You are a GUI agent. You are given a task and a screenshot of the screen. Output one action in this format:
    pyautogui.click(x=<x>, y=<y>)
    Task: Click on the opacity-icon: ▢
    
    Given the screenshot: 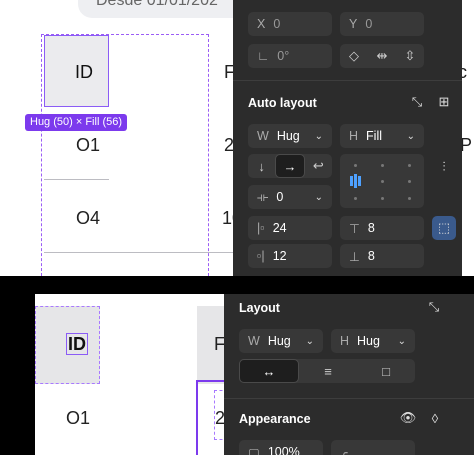 What is the action you would take?
    pyautogui.click(x=254, y=450)
    